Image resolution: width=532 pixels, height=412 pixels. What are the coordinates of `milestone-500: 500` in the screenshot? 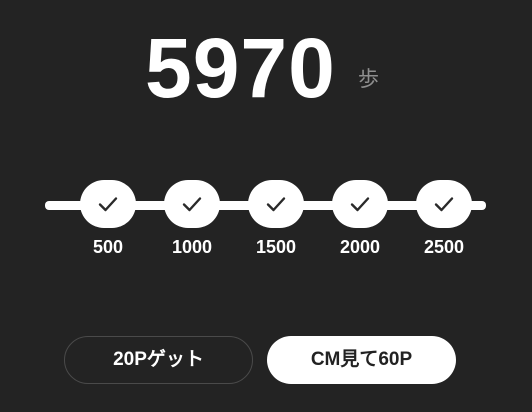 It's located at (108, 218).